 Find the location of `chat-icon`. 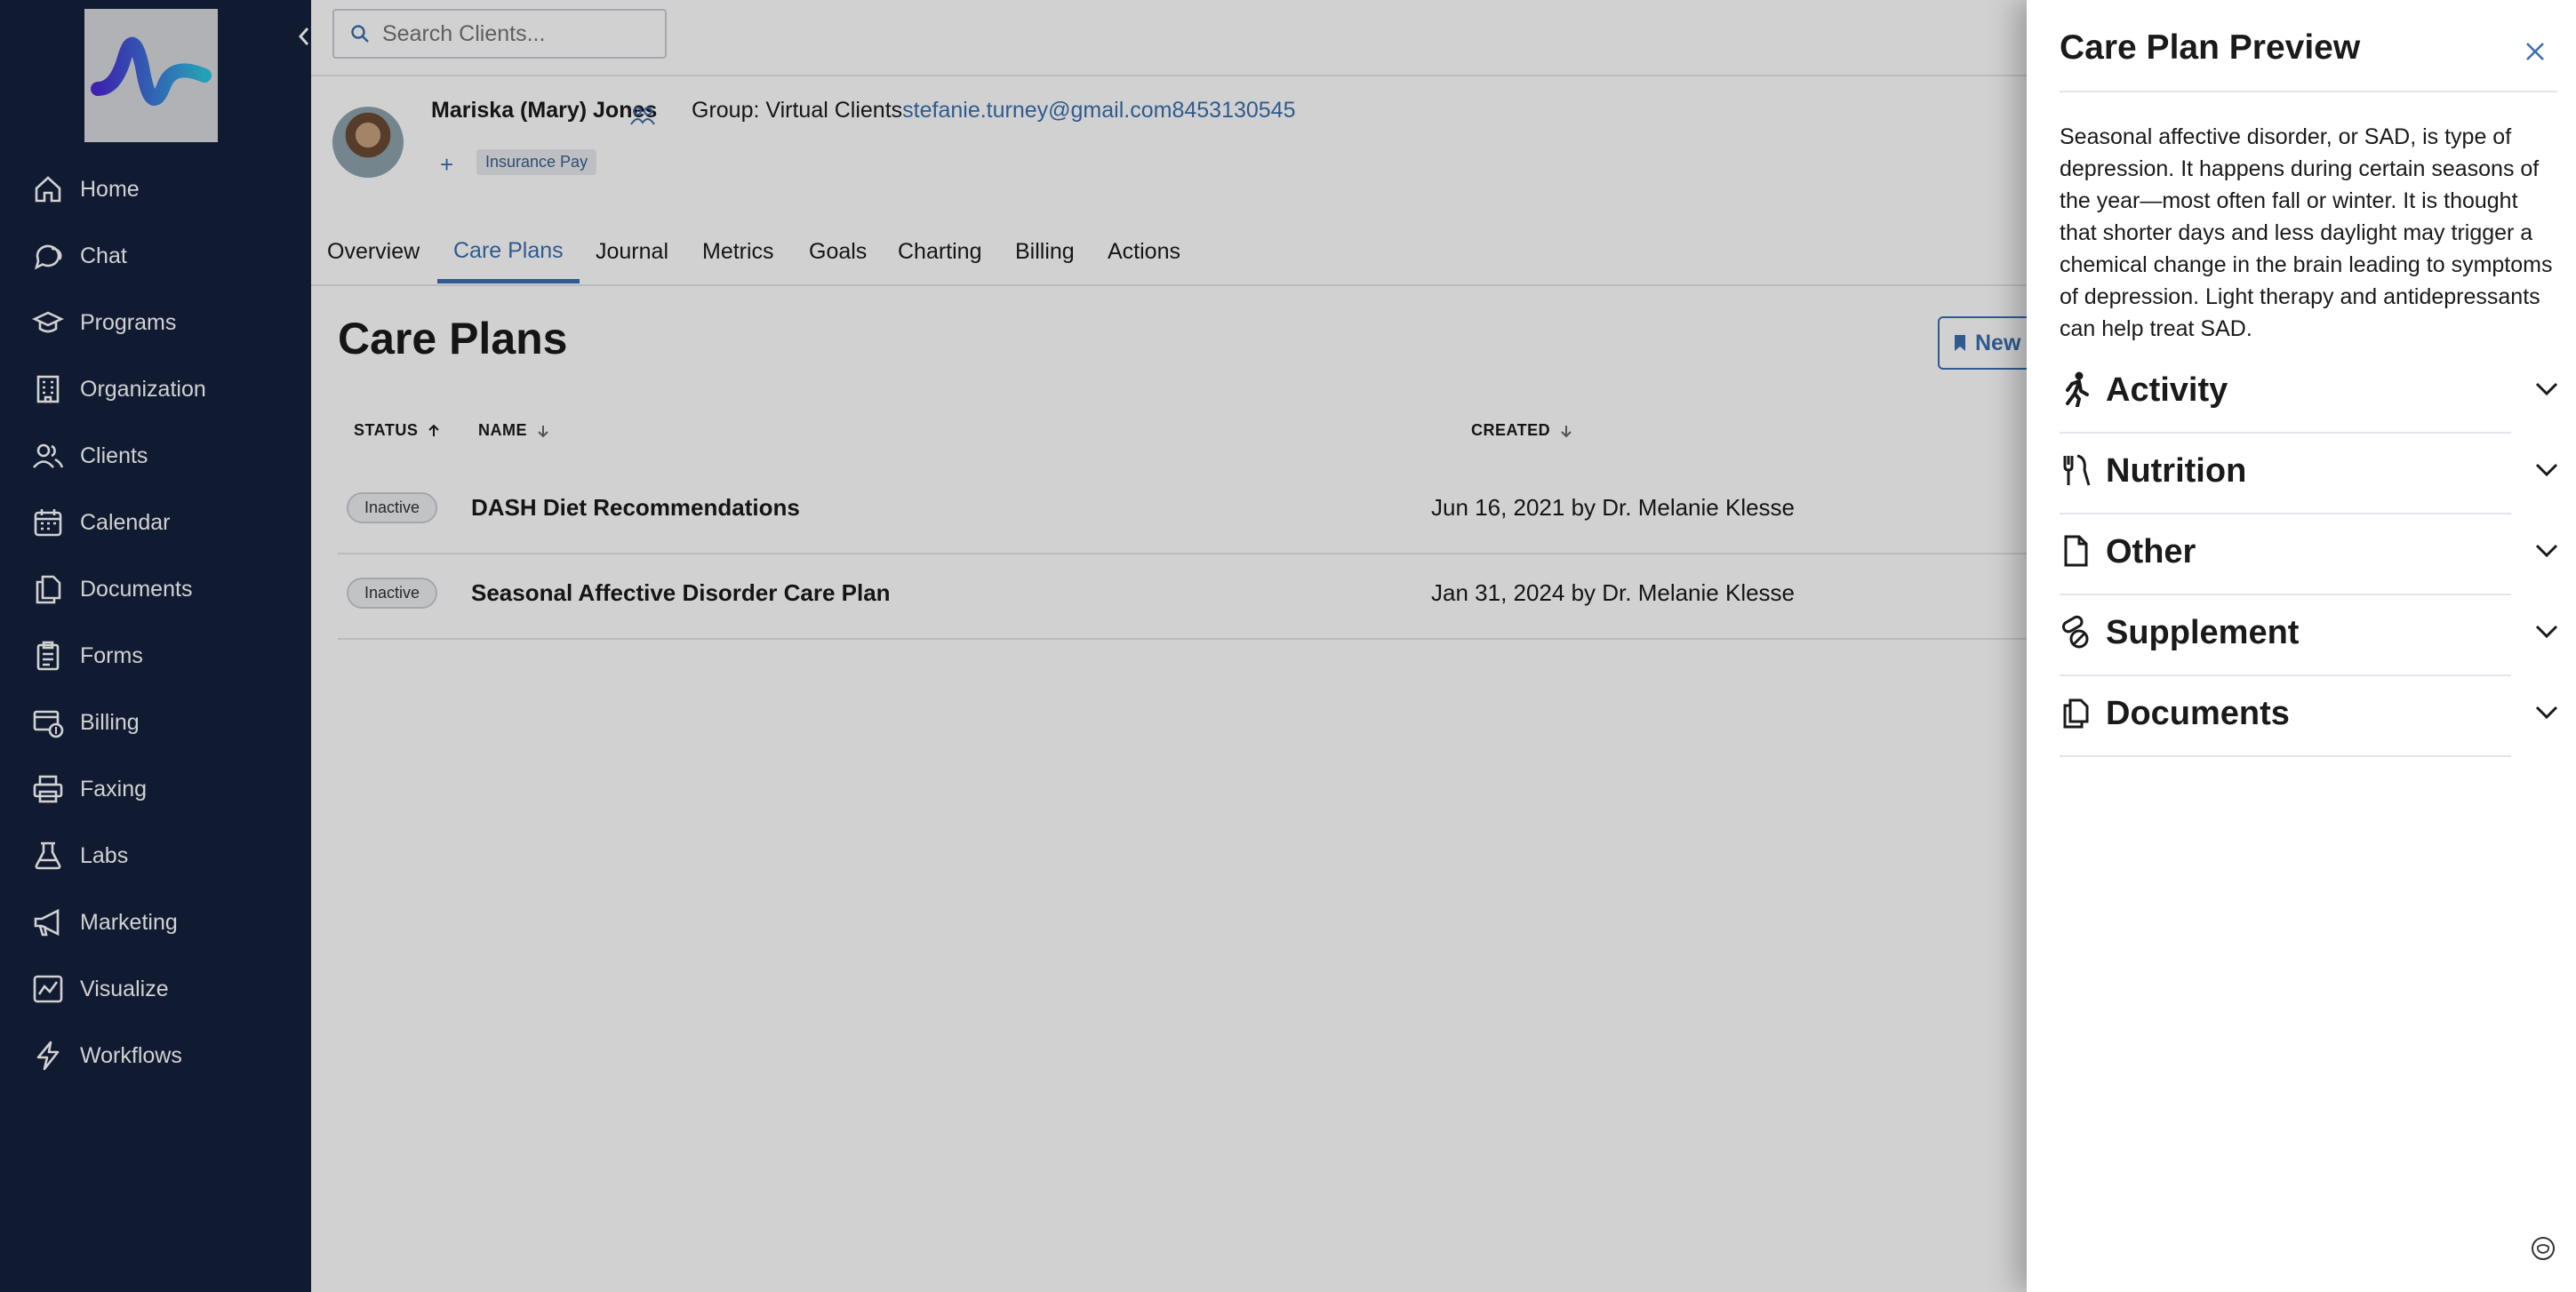

chat-icon is located at coordinates (48, 257).